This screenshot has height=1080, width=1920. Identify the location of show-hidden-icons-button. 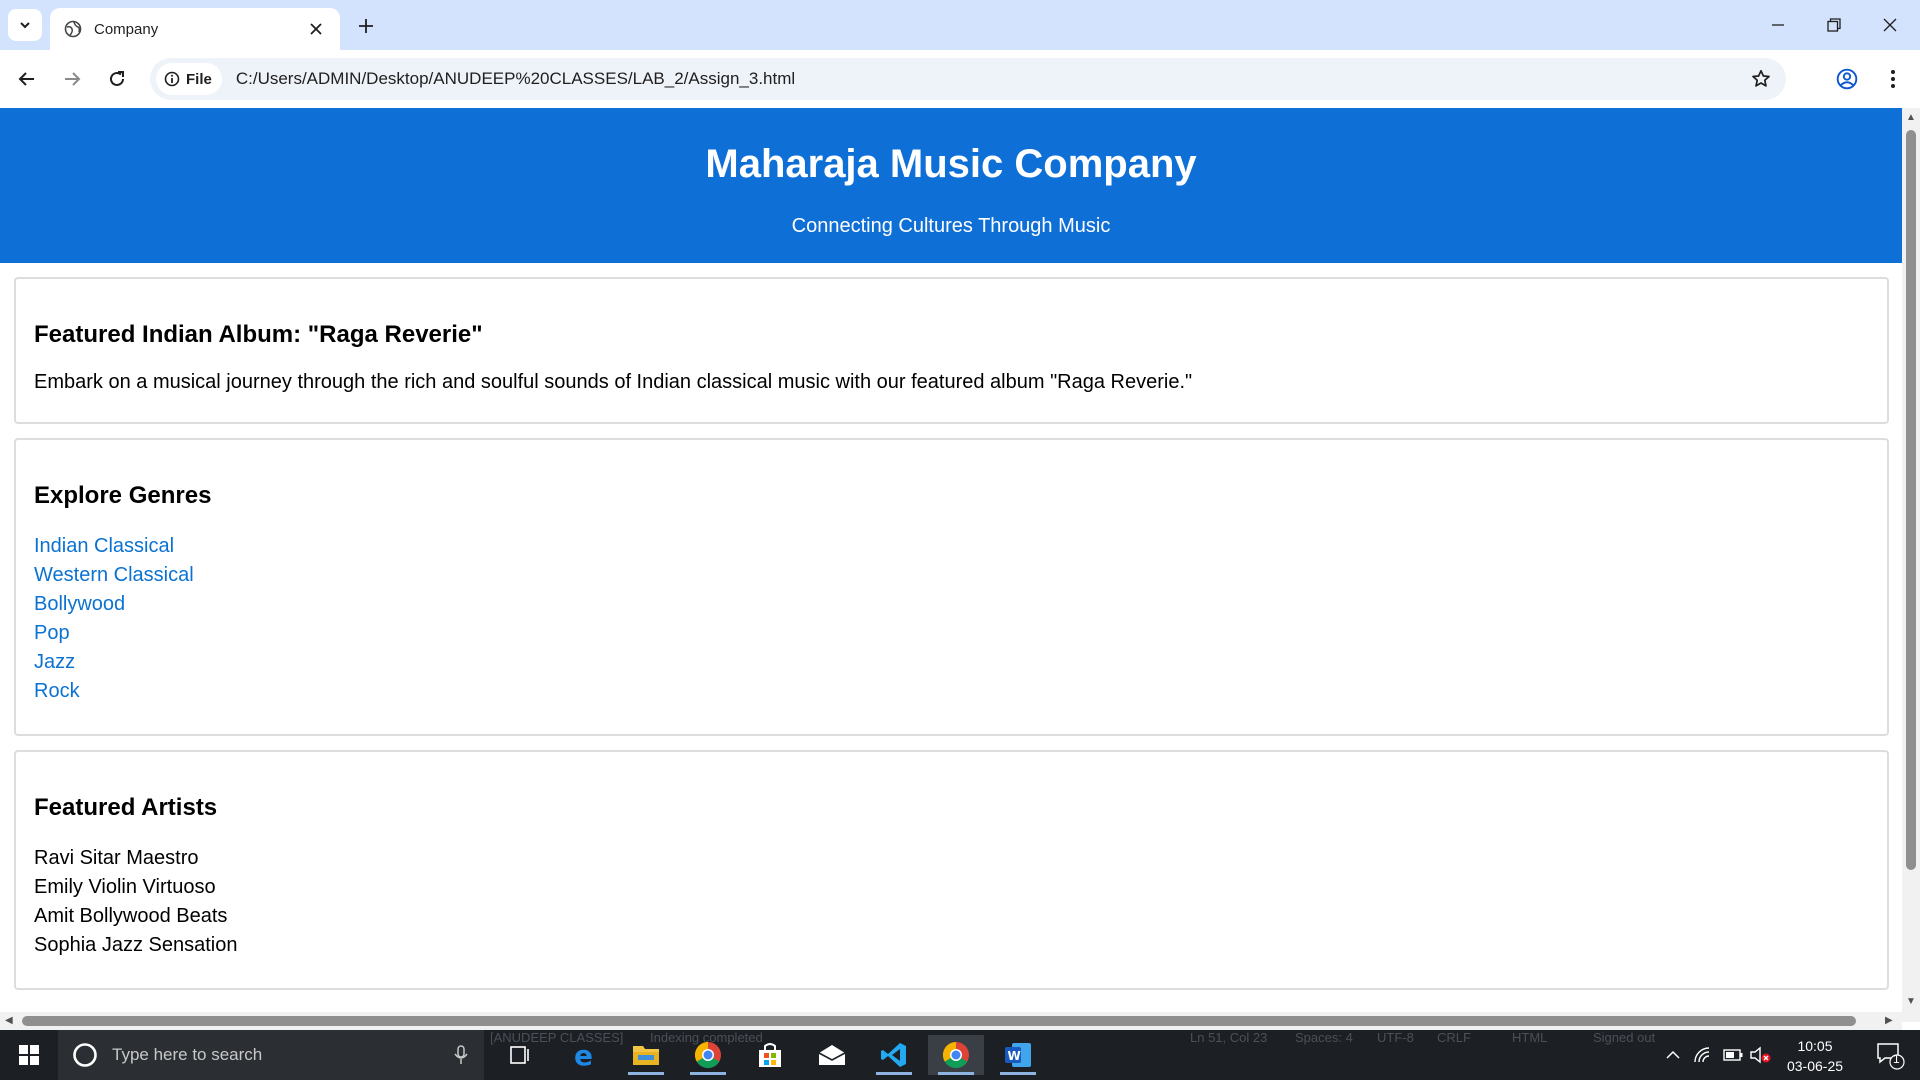
(1673, 1055).